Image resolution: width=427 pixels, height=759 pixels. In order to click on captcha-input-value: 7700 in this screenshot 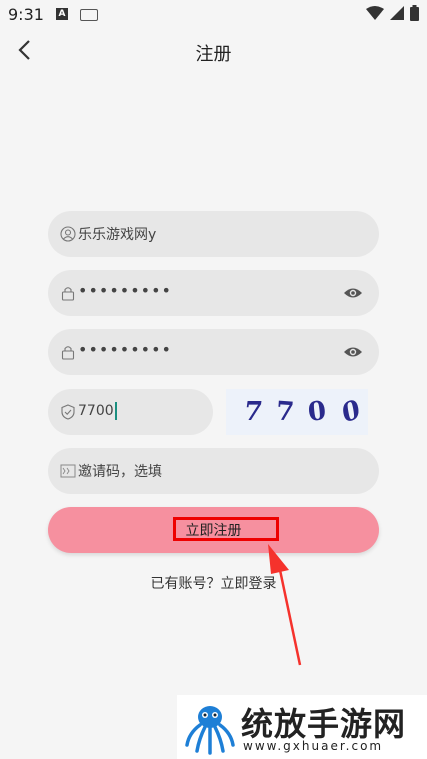, I will do `click(97, 411)`.